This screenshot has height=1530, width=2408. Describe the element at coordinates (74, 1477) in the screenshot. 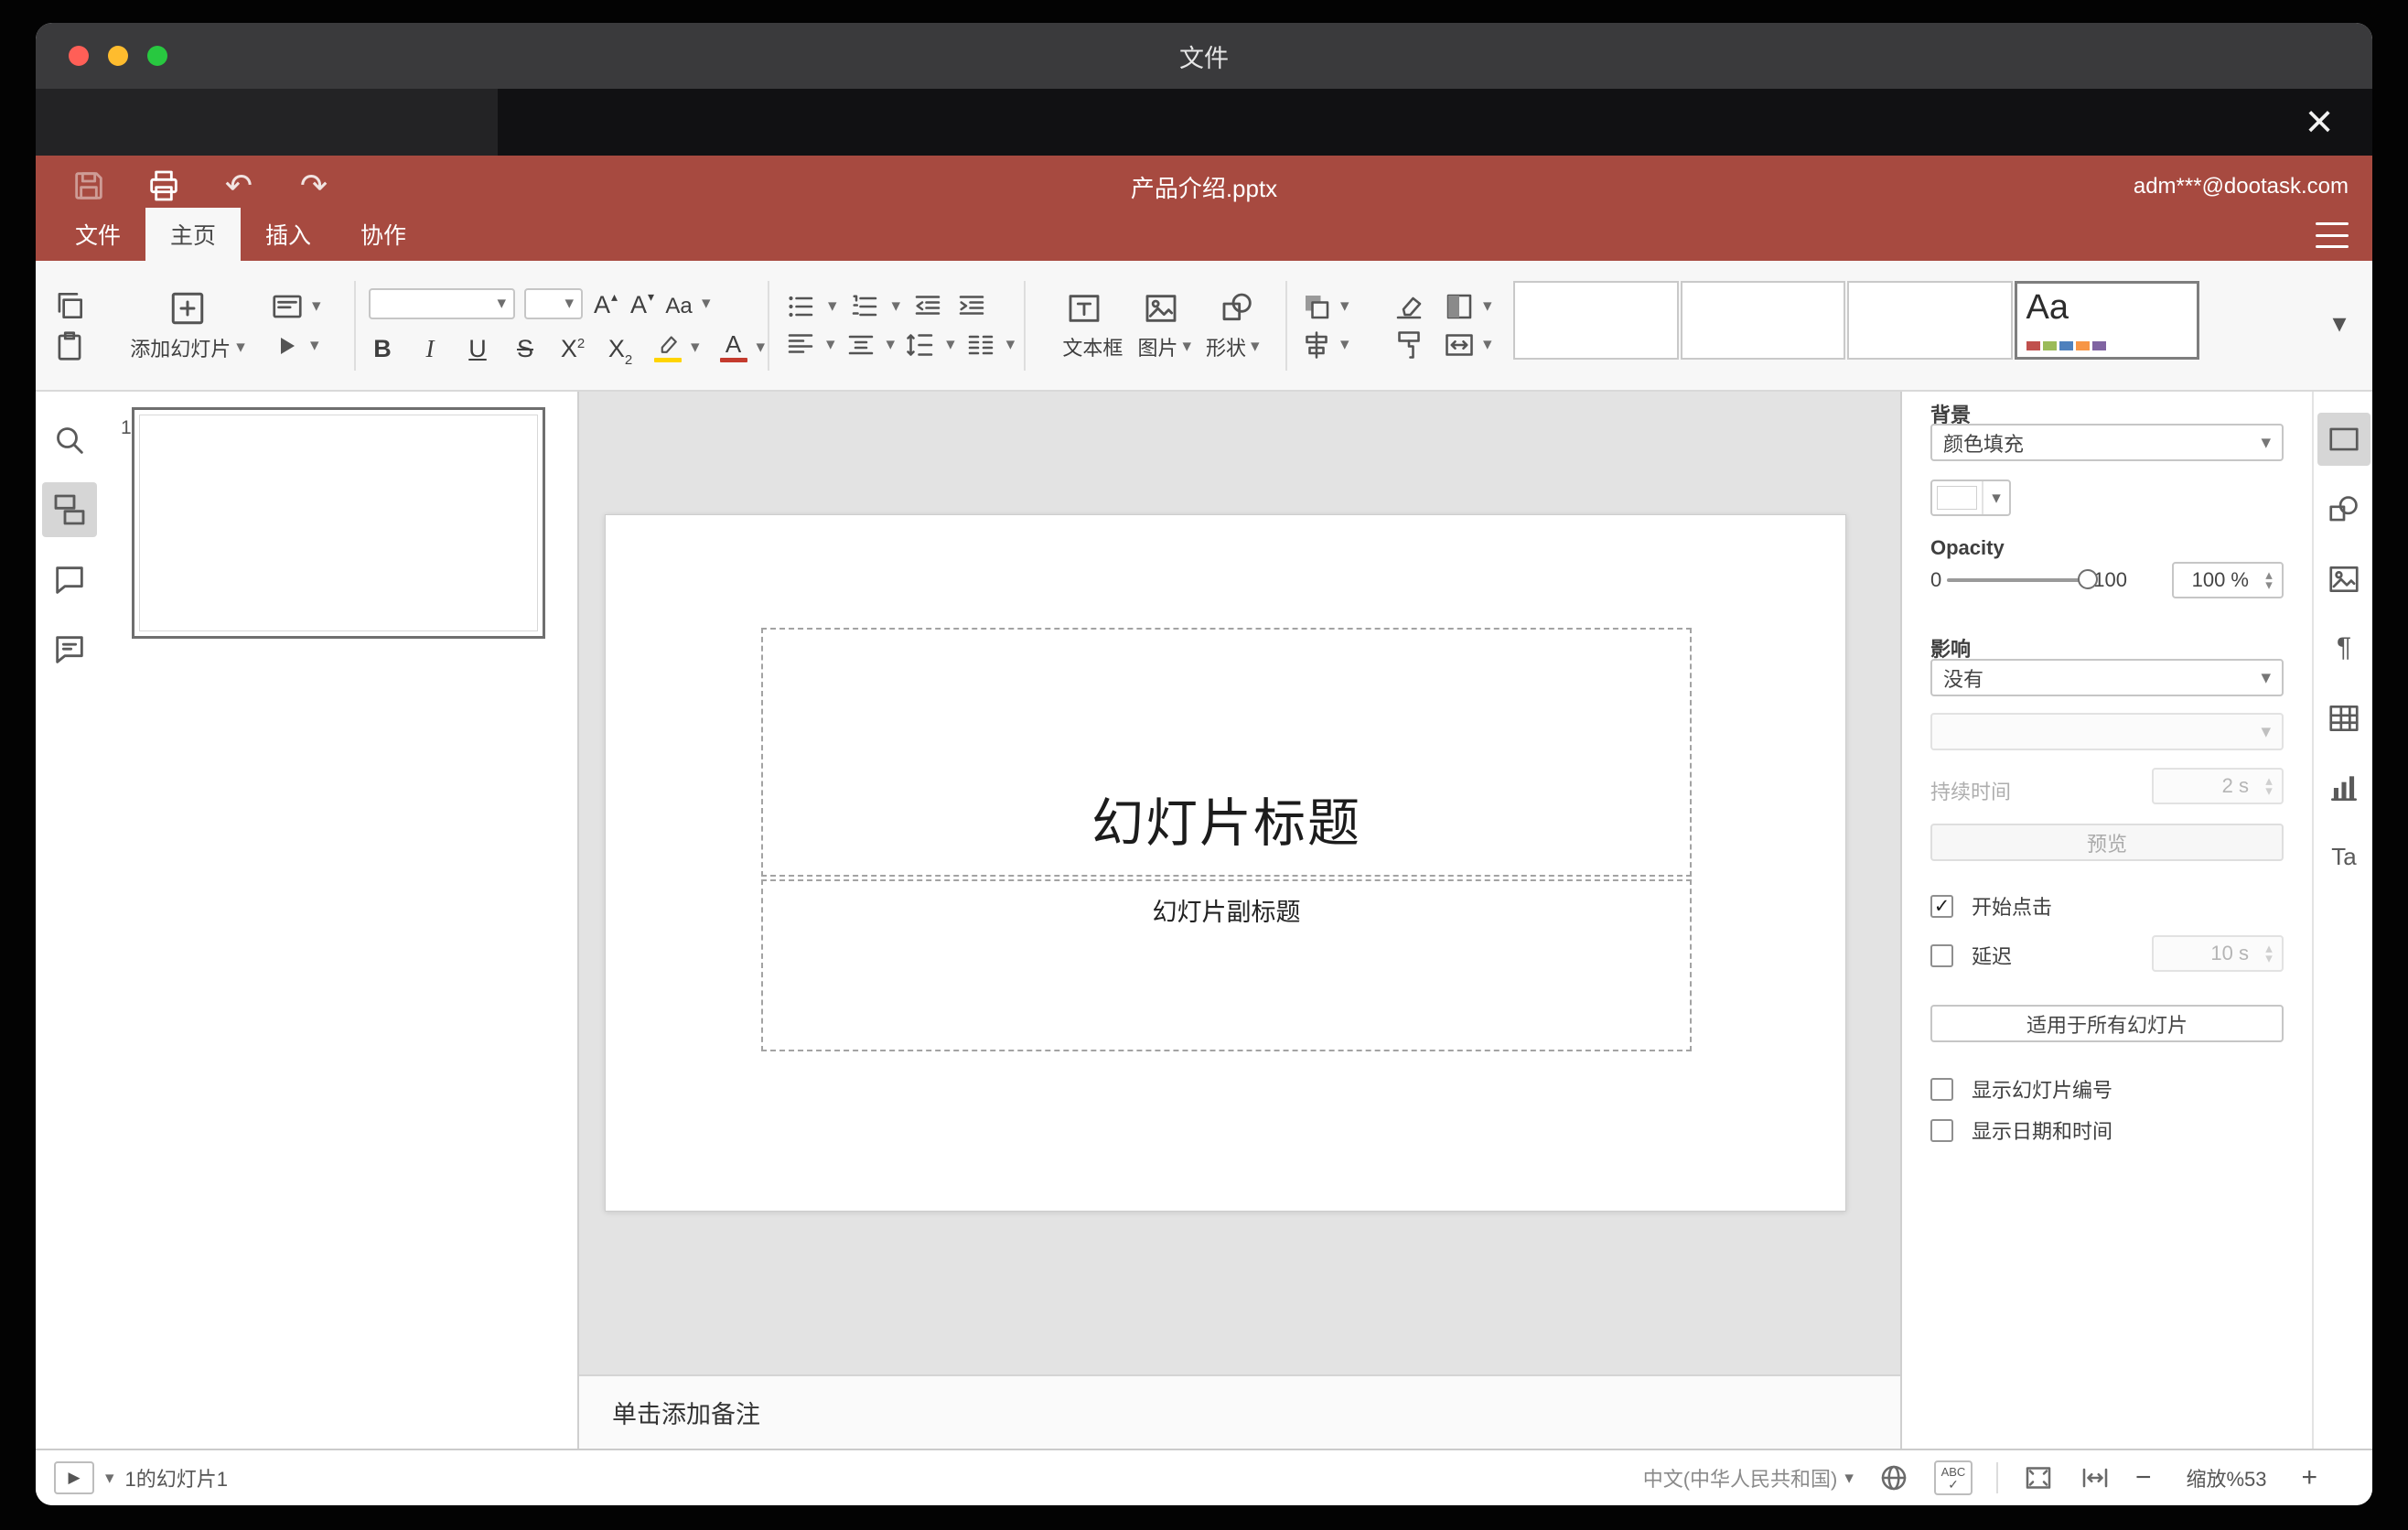

I see `start-slideshow-button: ▶` at that location.